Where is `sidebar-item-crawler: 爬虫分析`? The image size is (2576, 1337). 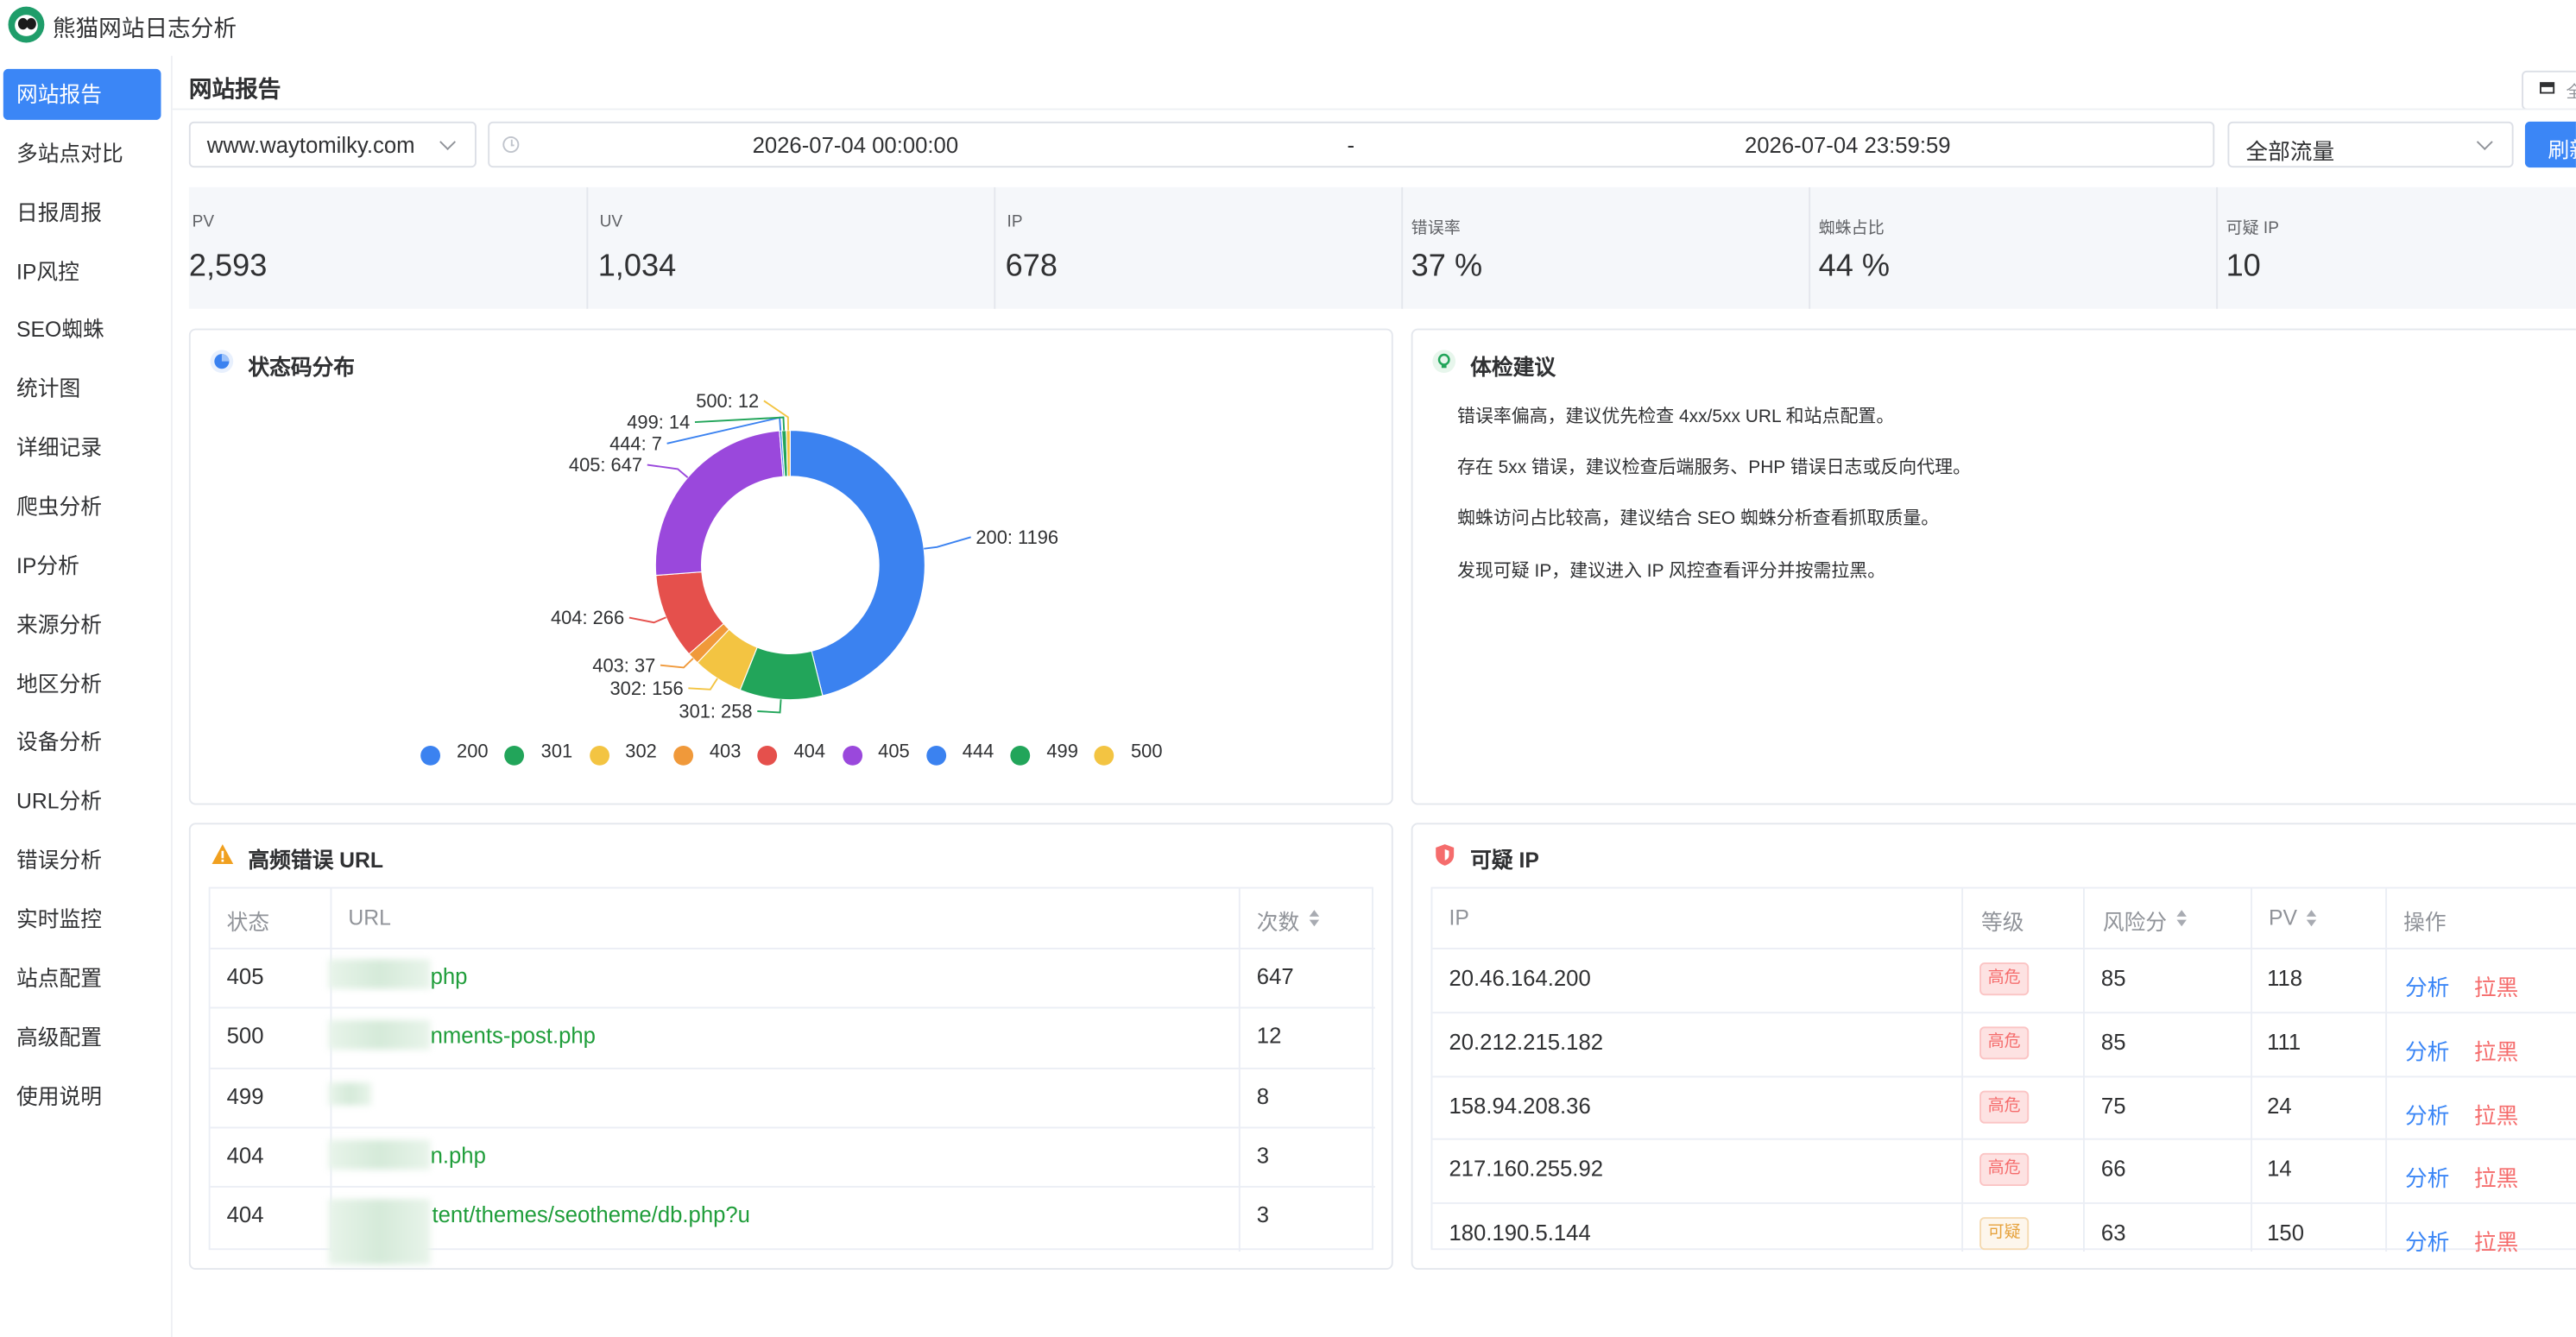 sidebar-item-crawler: 爬虫分析 is located at coordinates (82, 508).